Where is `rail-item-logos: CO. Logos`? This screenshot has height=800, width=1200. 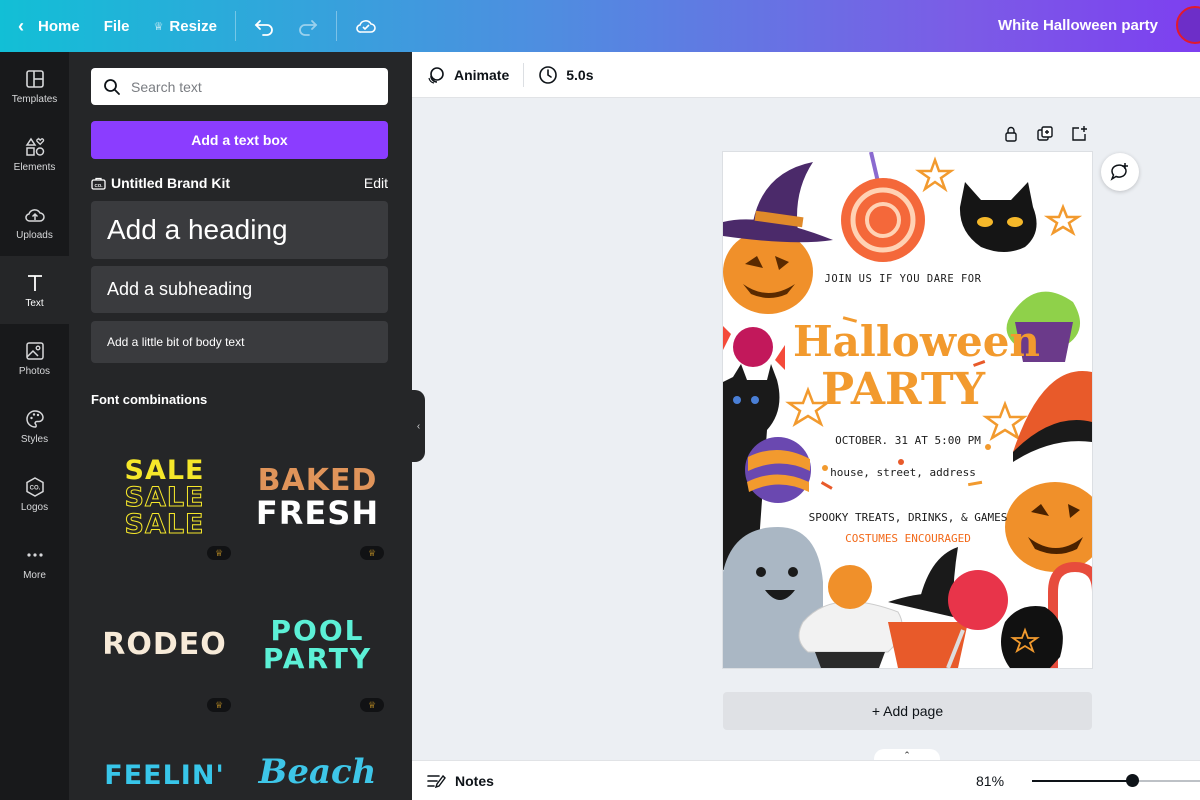 rail-item-logos: CO. Logos is located at coordinates (34, 494).